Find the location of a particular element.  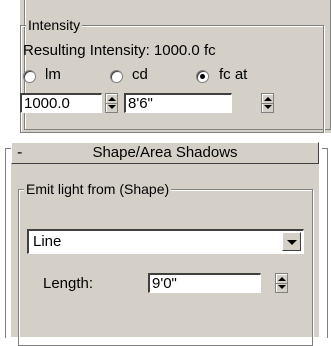

shape-dropdown: Line is located at coordinates (165, 241).